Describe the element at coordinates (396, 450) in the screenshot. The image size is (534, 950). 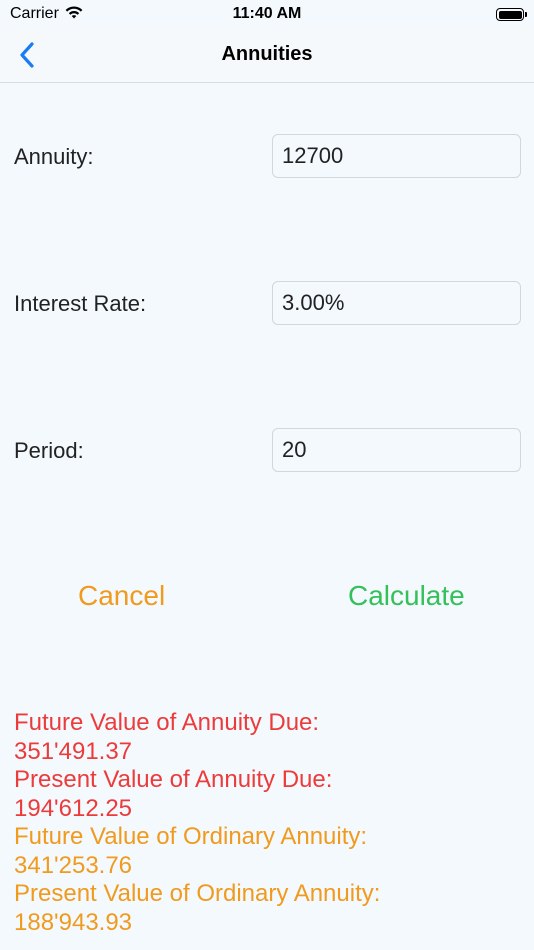
I see `period-input` at that location.